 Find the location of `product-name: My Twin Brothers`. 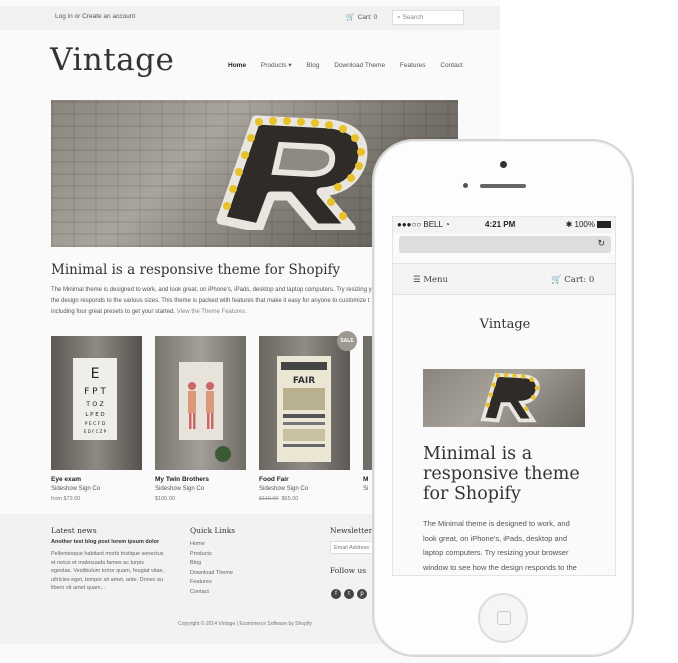

product-name: My Twin Brothers is located at coordinates (200, 479).